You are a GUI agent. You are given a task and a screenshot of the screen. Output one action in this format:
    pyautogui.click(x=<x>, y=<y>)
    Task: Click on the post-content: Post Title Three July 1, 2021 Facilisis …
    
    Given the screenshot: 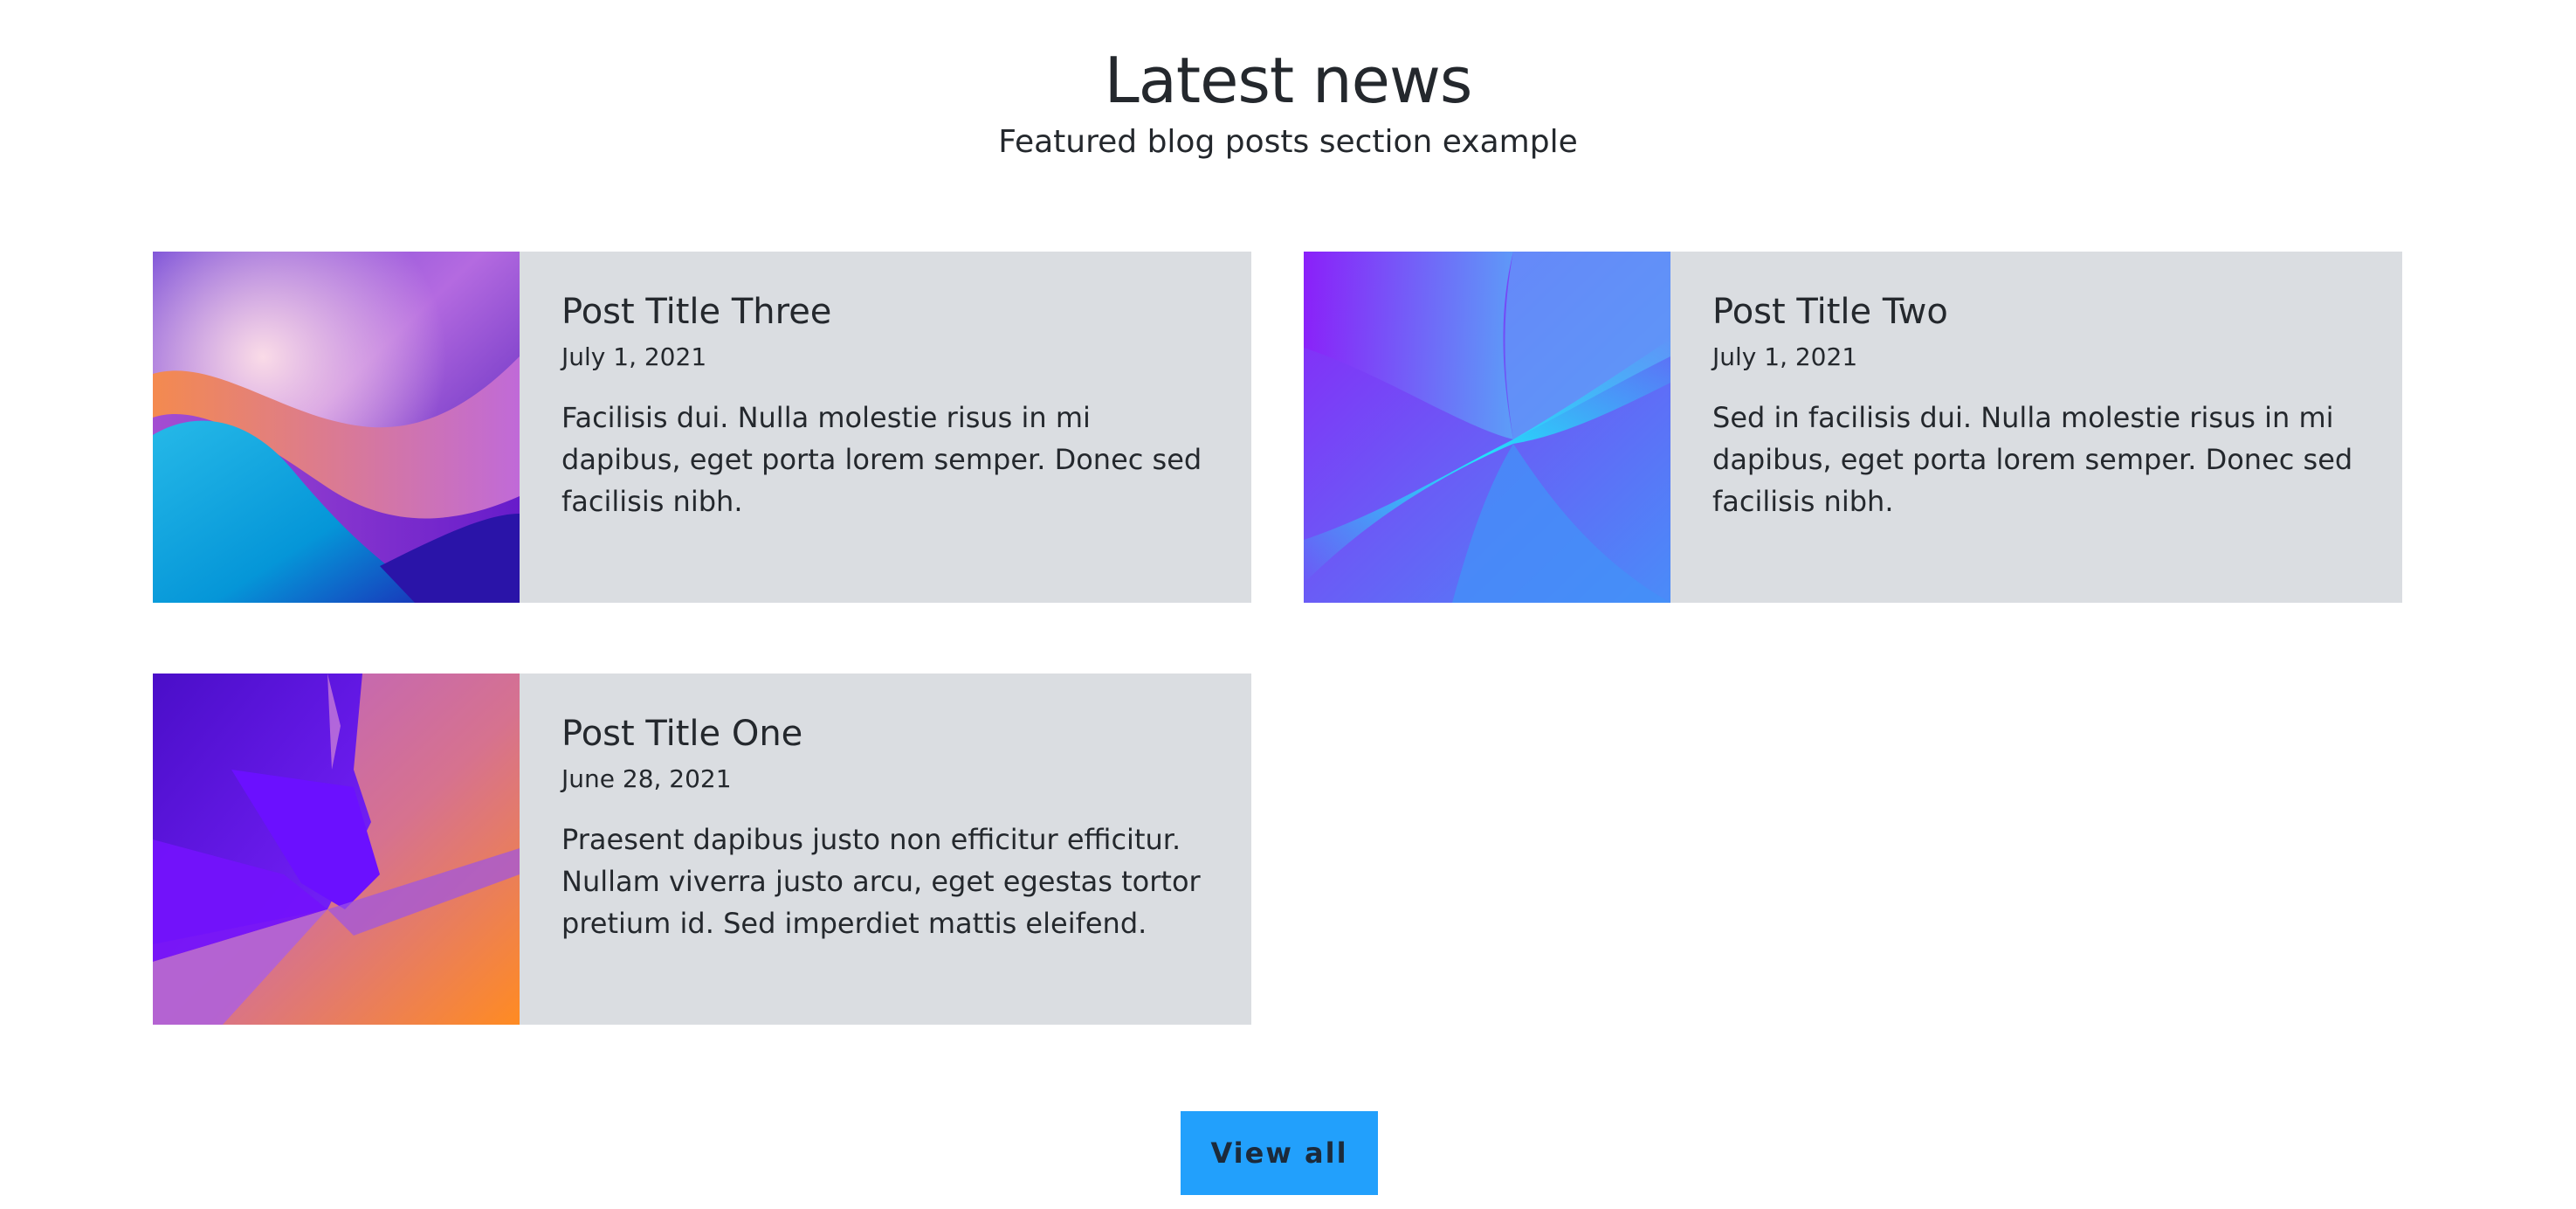 What is the action you would take?
    pyautogui.click(x=885, y=427)
    